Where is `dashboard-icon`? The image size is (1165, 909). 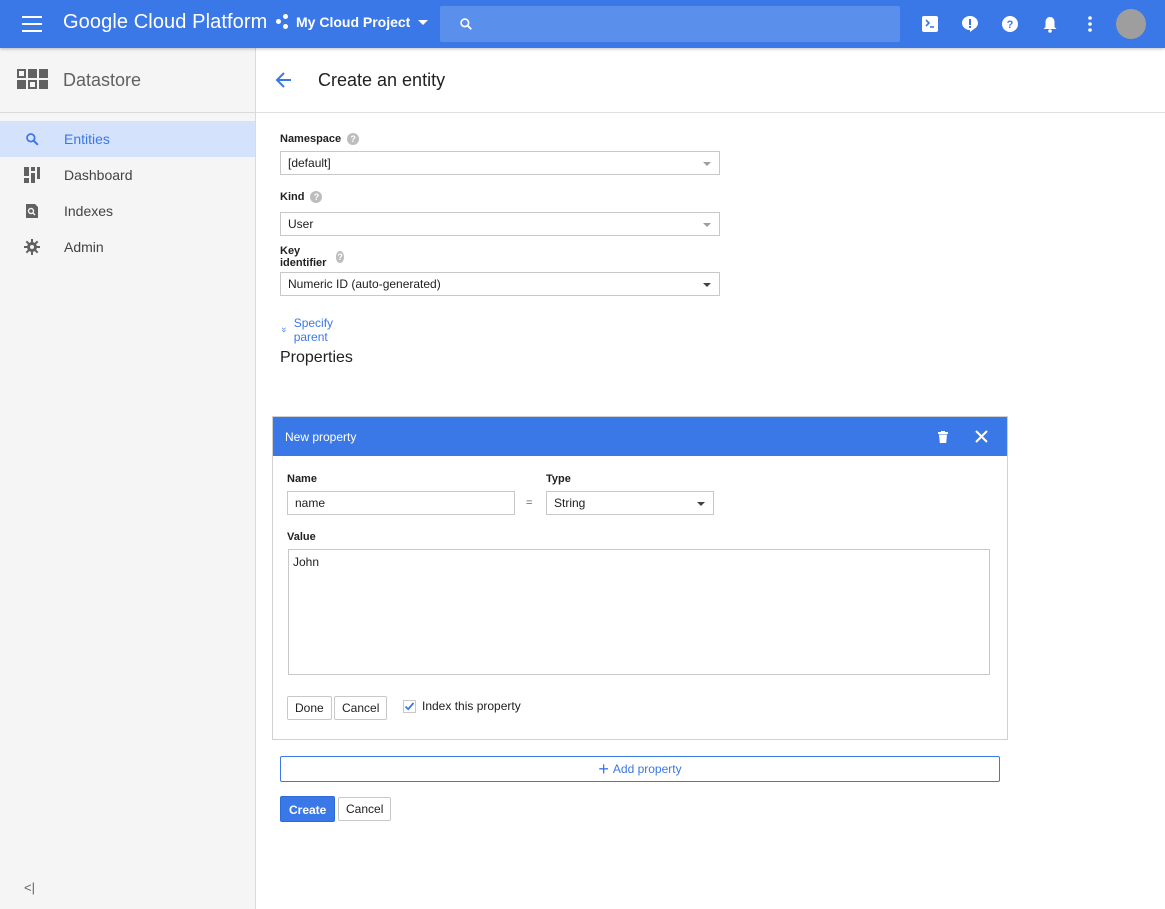 dashboard-icon is located at coordinates (32, 175).